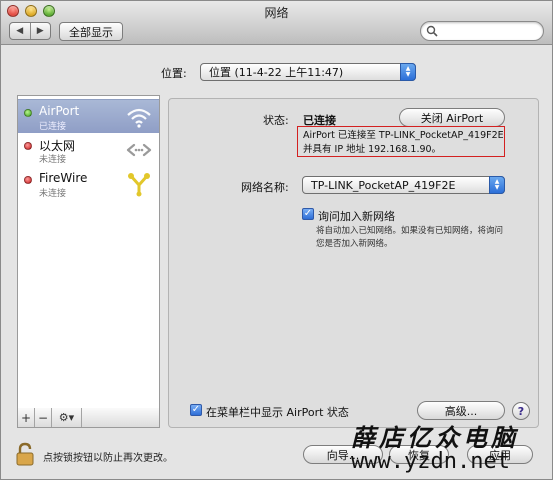 Image resolution: width=553 pixels, height=480 pixels. I want to click on back-forward-control: ◀ ▶, so click(30, 31).